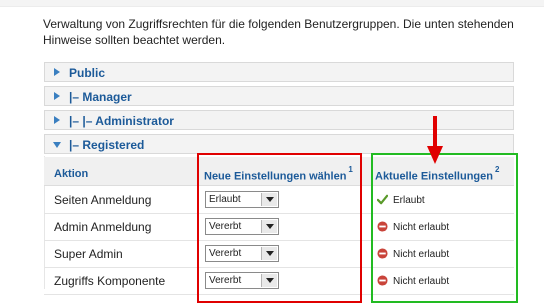 The image size is (544, 303). What do you see at coordinates (100, 97) in the screenshot?
I see `group-label: |– Manager` at bounding box center [100, 97].